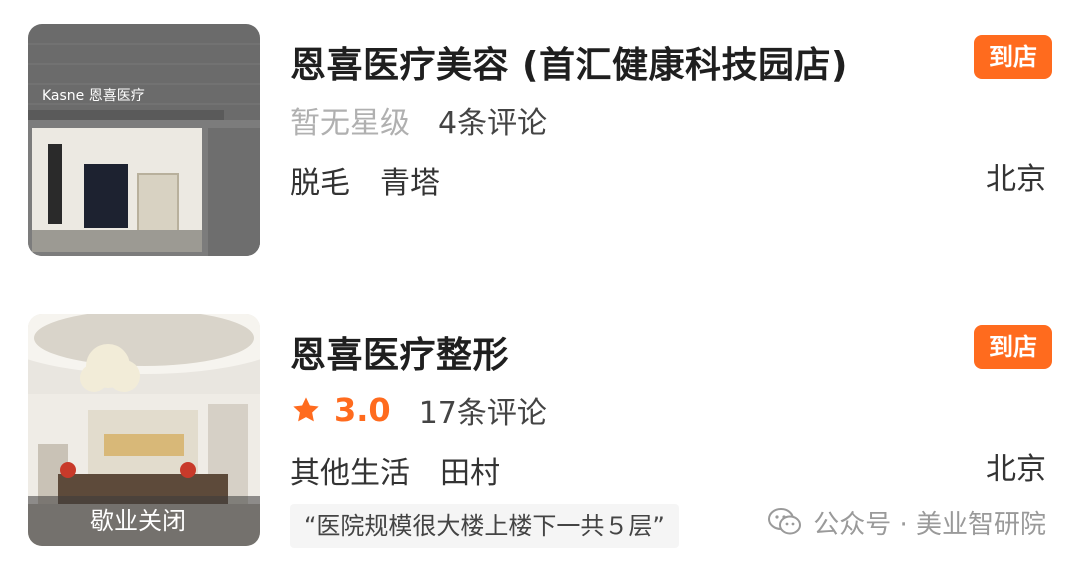 The height and width of the screenshot is (570, 1080). Describe the element at coordinates (144, 430) in the screenshot. I see `shop-photo: 歇业关闭` at that location.